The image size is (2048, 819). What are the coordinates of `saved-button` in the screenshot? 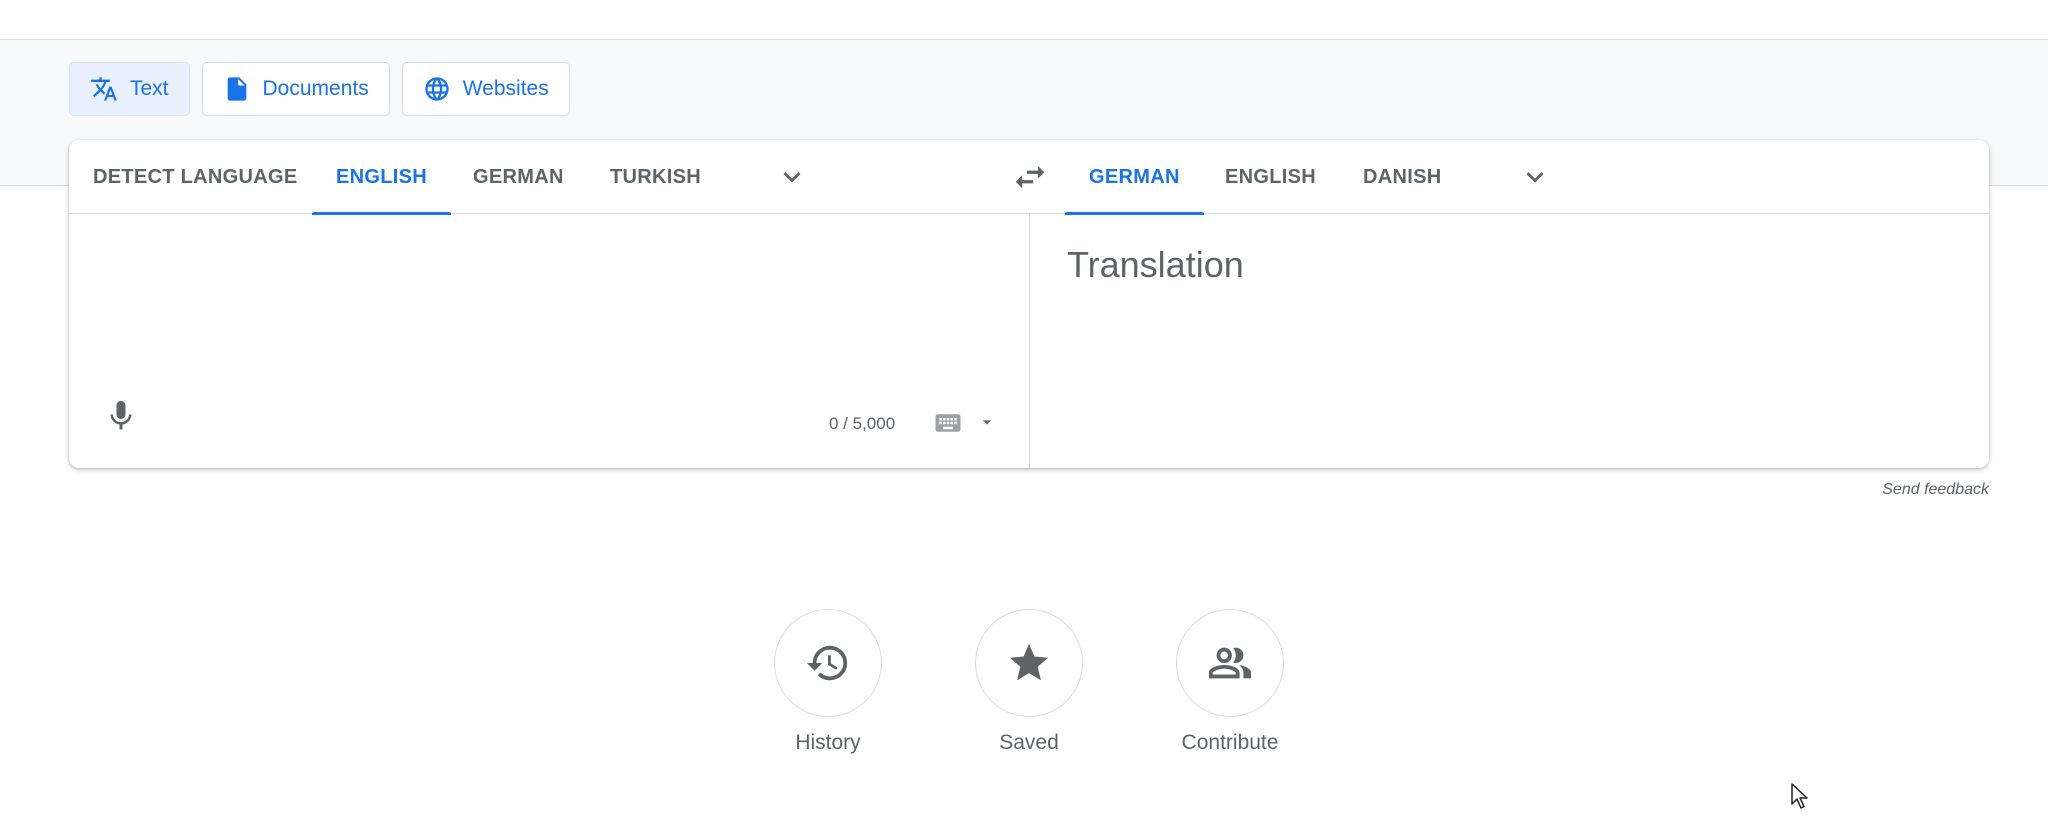 It's located at (1029, 663).